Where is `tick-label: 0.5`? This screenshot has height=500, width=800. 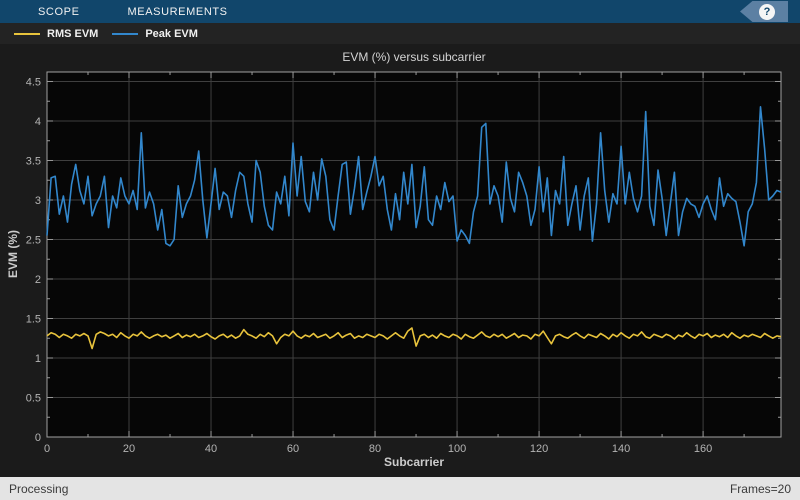 tick-label: 0.5 is located at coordinates (33, 398).